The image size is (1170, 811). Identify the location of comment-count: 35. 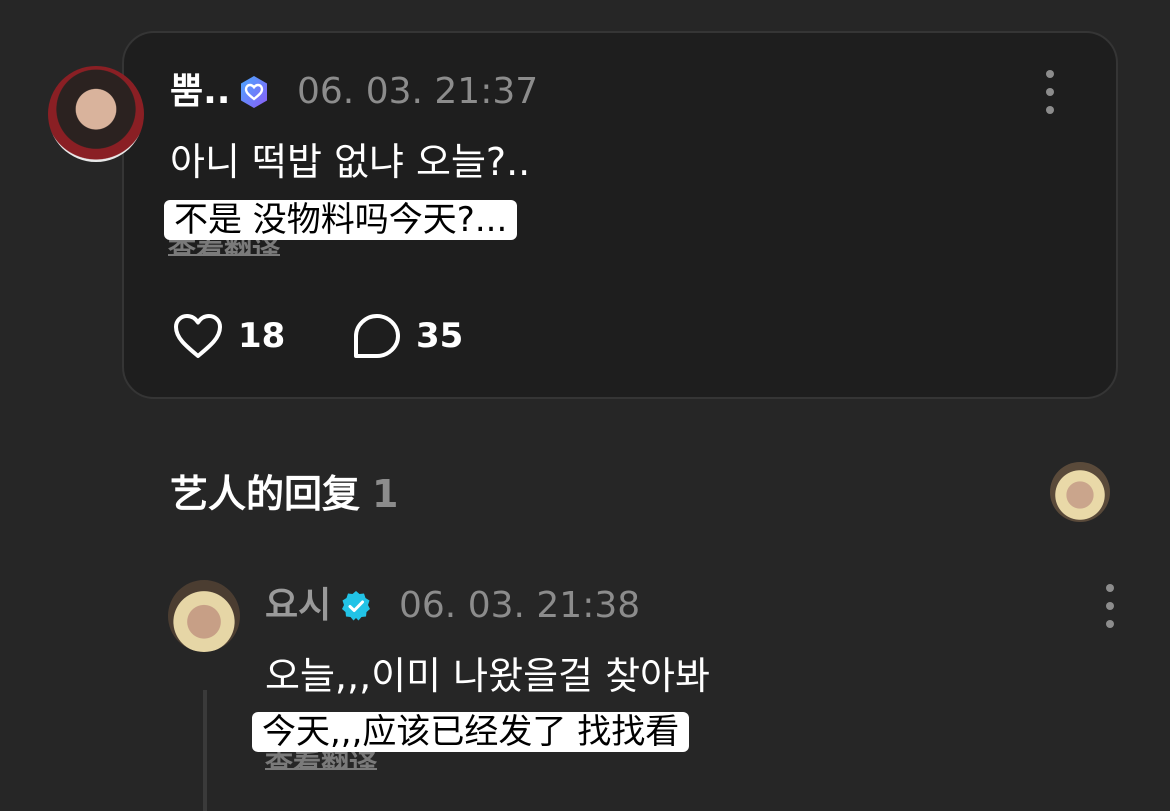
(440, 336).